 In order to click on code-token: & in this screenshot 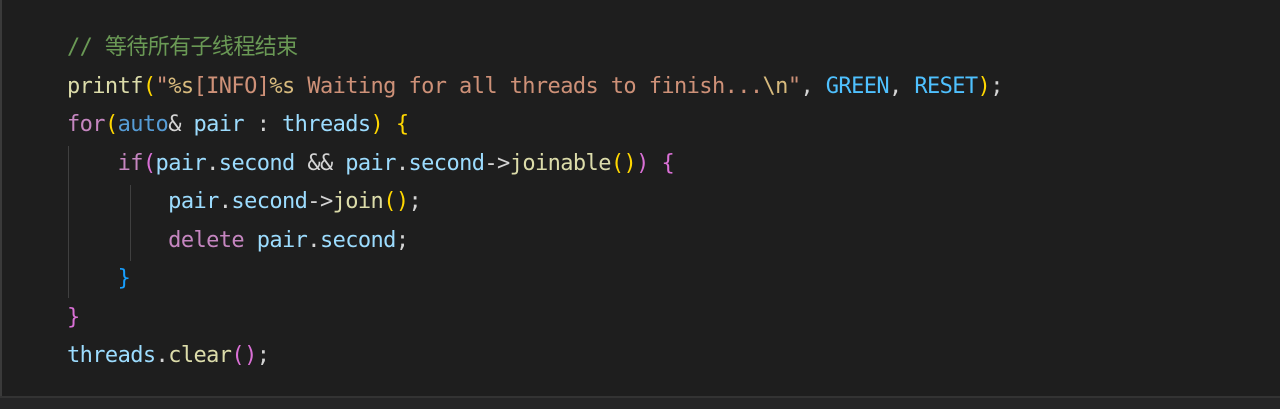, I will do `click(181, 124)`.